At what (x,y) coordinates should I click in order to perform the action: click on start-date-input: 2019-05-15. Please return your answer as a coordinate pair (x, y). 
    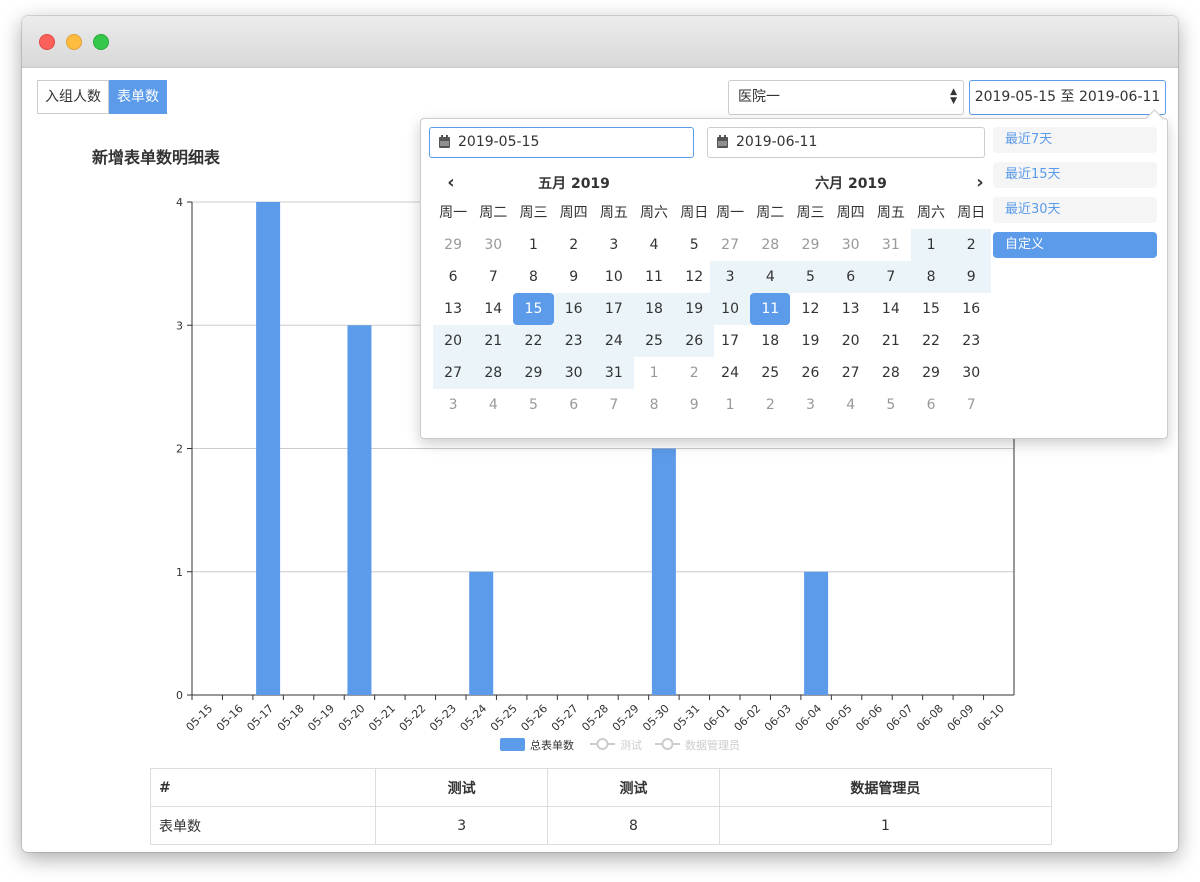
    Looking at the image, I should click on (561, 142).